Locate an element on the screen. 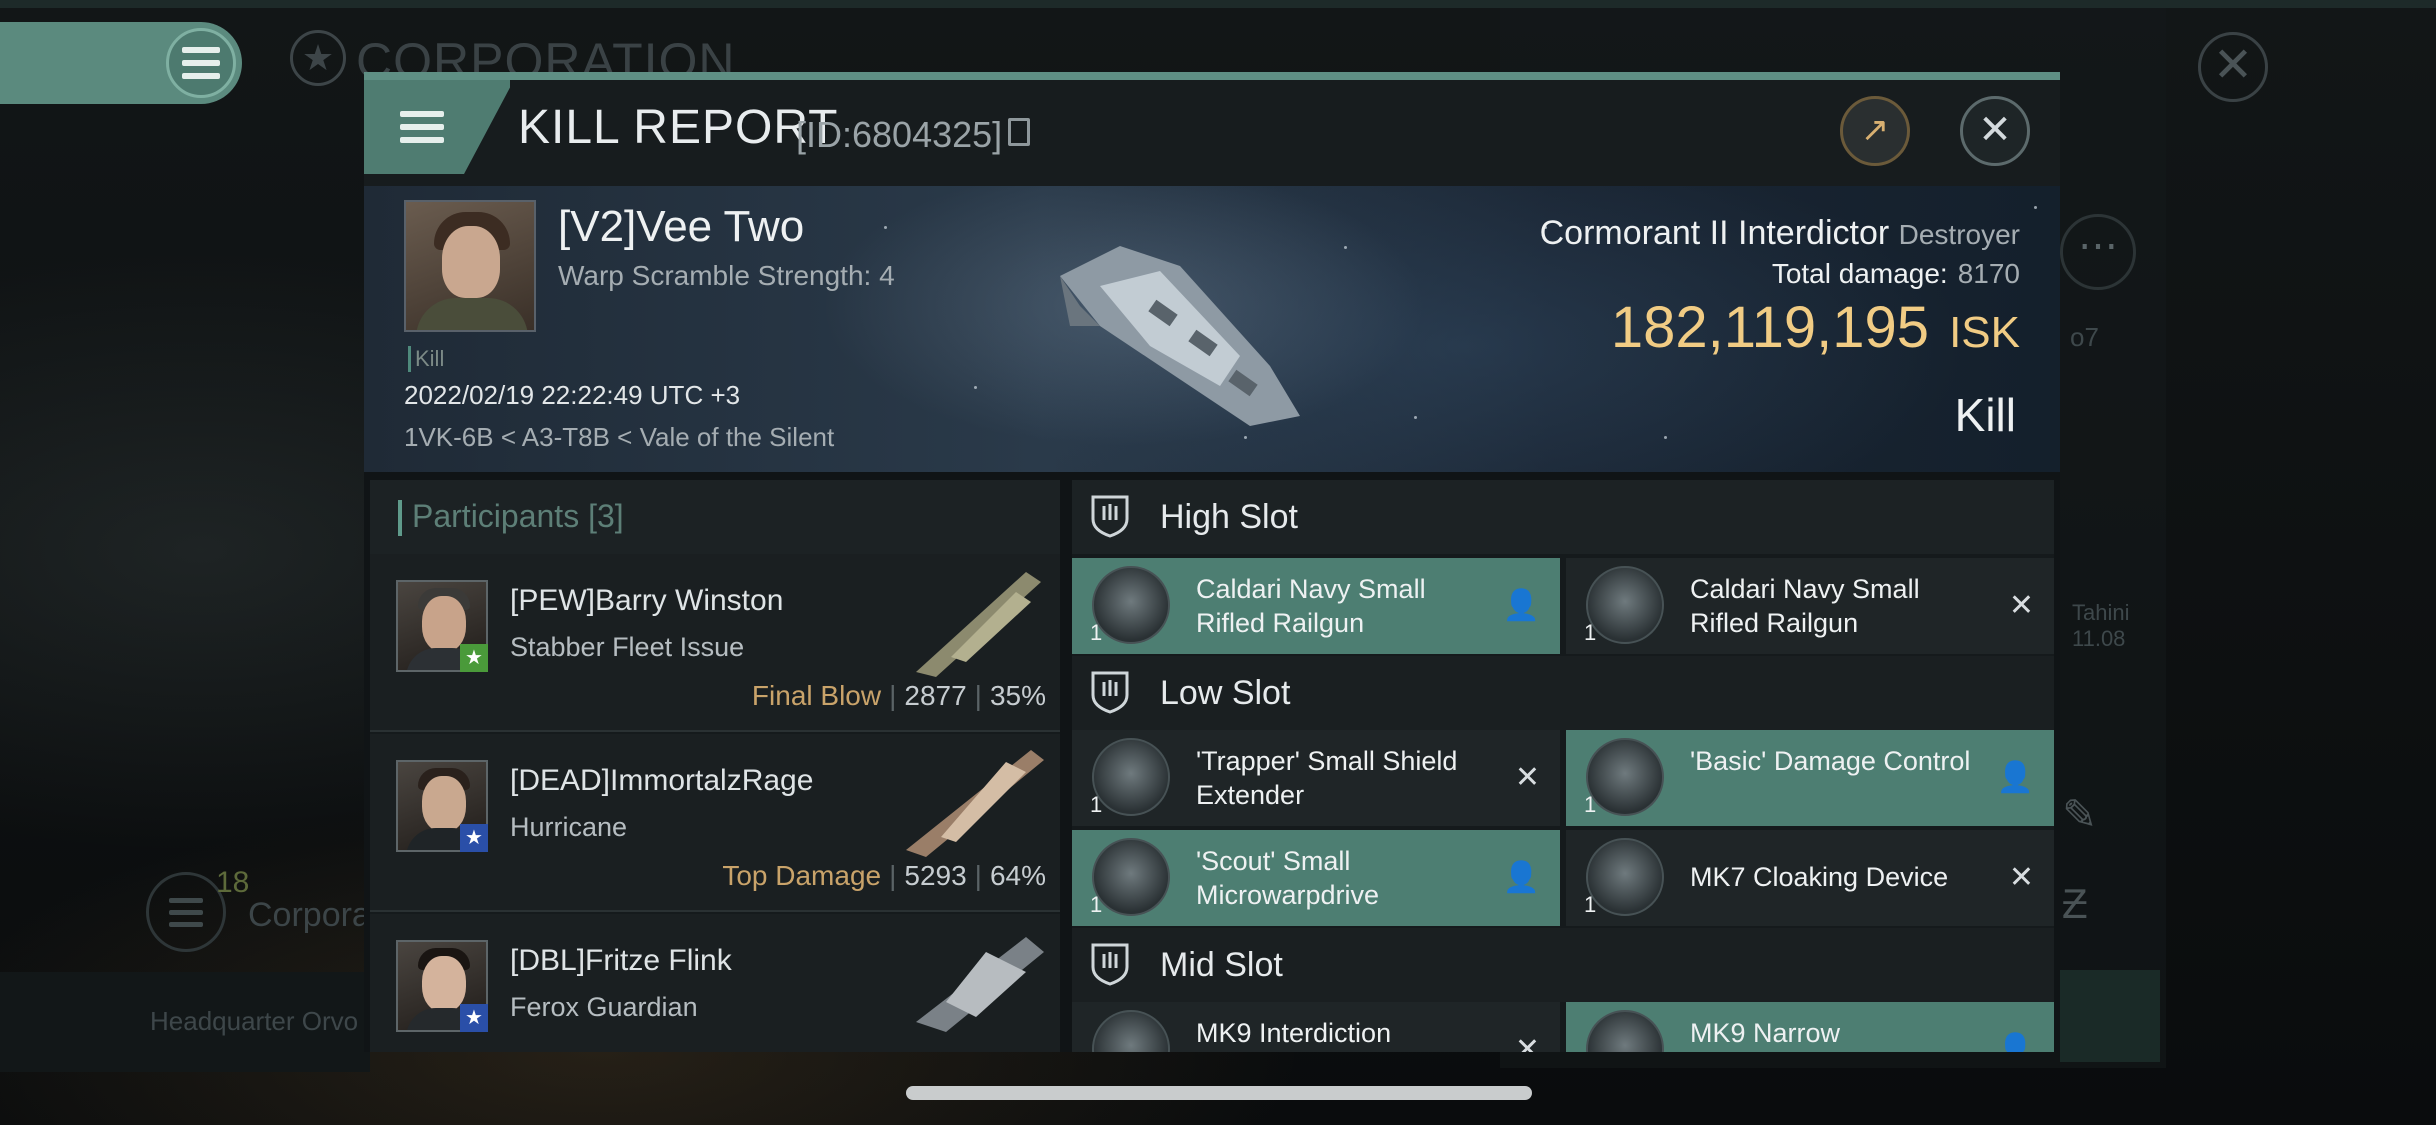 The image size is (2436, 1125). top-border is located at coordinates (1218, 4).